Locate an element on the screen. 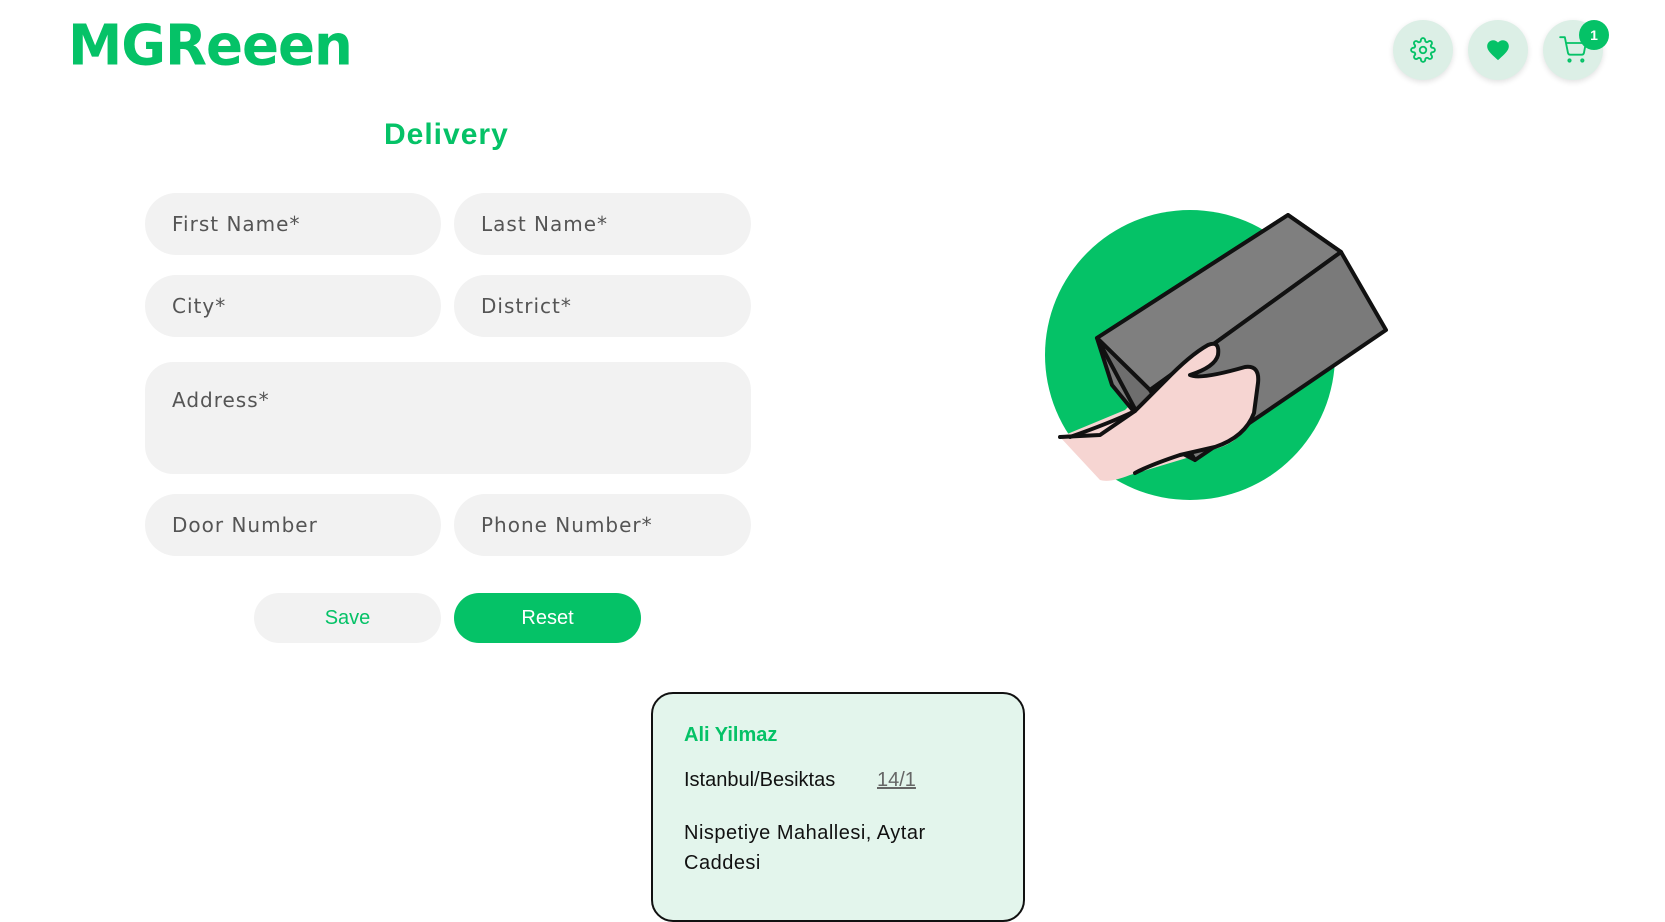  hand-holding-box-icon is located at coordinates (1216, 355).